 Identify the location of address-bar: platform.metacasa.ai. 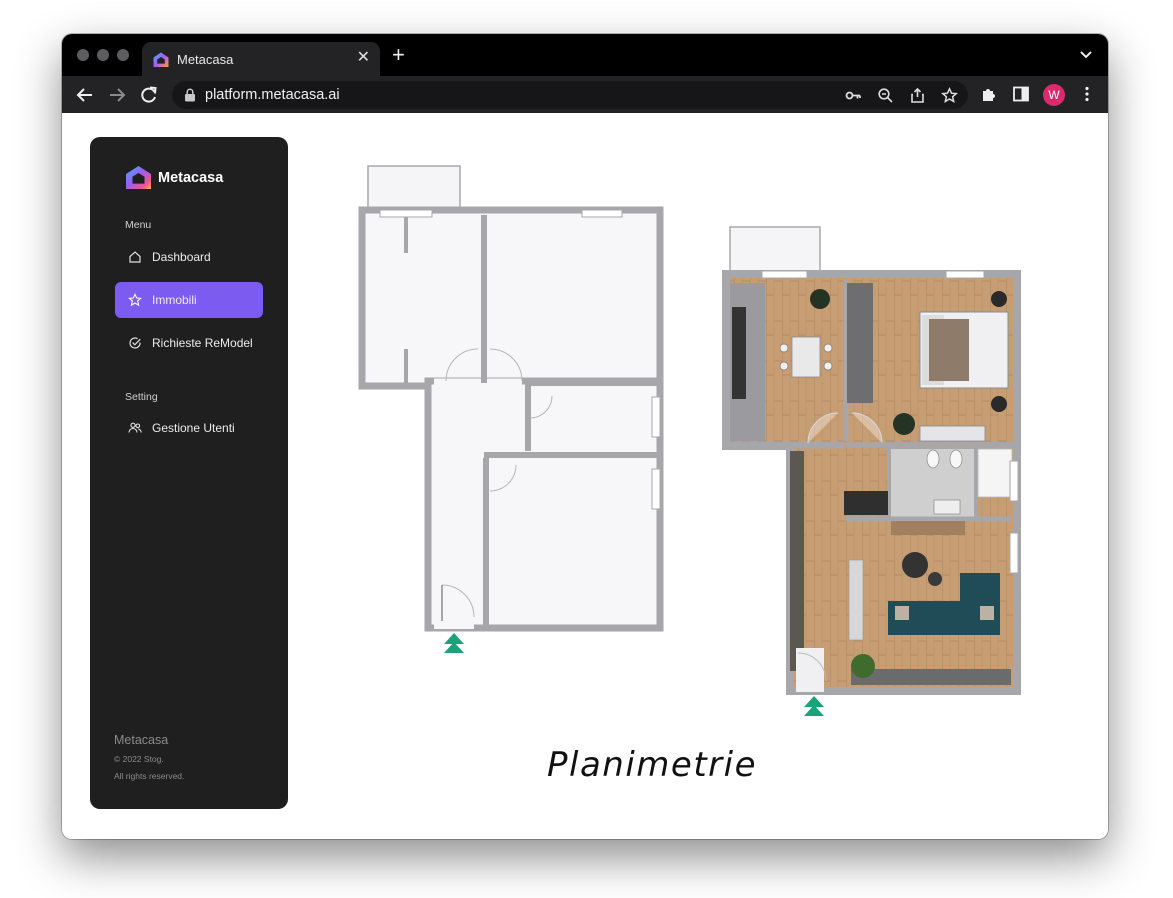
(570, 95).